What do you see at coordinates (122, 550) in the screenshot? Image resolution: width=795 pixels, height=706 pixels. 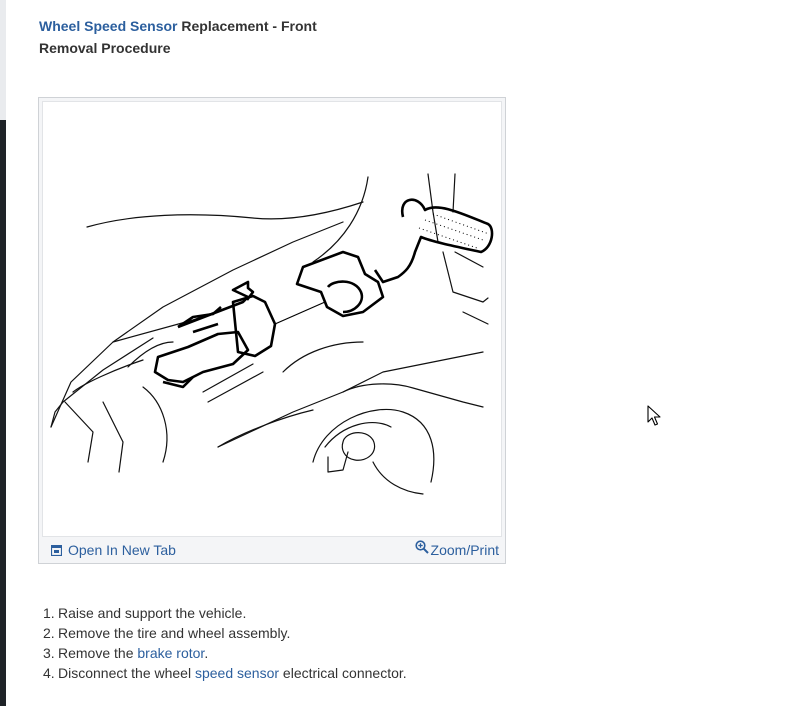 I see `open-in-new-tab-label: Open In New Tab` at bounding box center [122, 550].